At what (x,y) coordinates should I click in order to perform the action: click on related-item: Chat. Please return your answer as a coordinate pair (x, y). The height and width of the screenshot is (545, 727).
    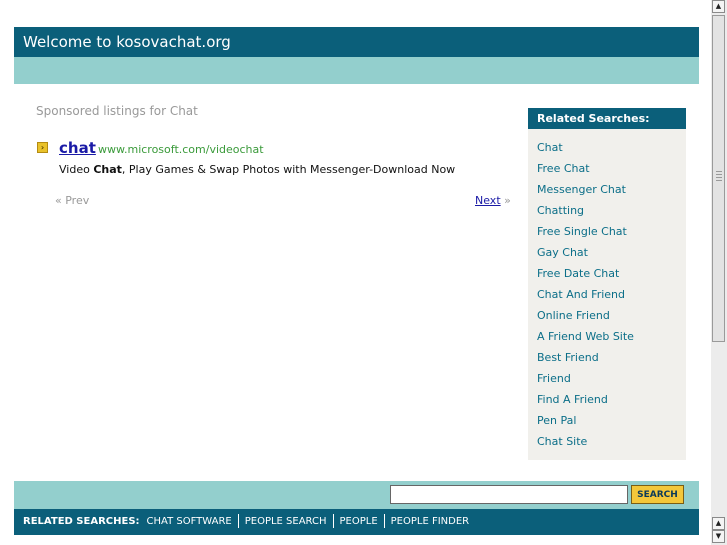
    Looking at the image, I should click on (550, 147).